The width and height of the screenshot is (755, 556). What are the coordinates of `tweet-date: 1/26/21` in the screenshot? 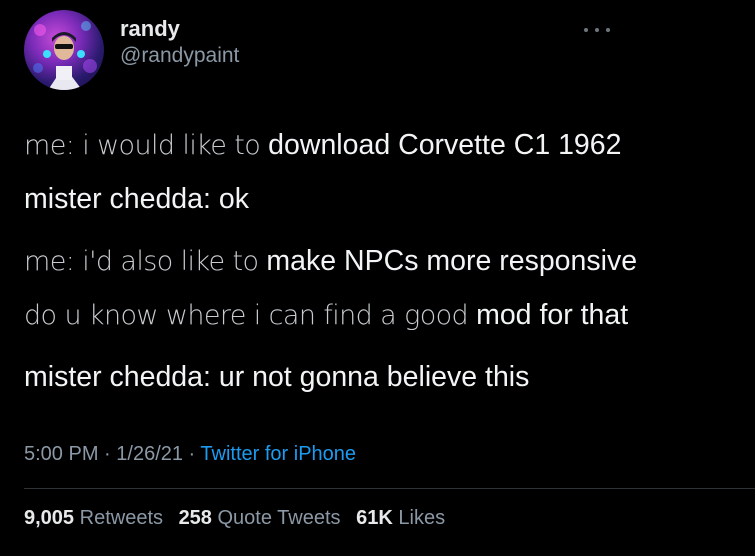 It's located at (149, 454).